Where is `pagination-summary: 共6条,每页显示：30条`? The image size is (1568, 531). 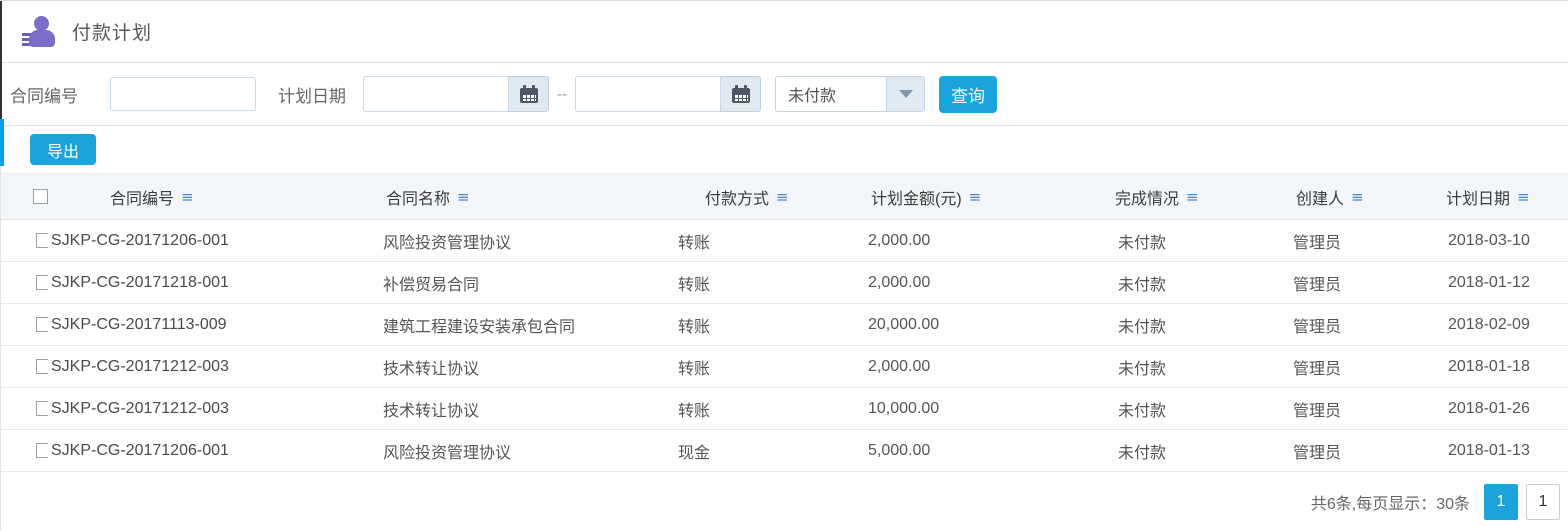
pagination-summary: 共6条,每页显示：30条 is located at coordinates (1390, 504).